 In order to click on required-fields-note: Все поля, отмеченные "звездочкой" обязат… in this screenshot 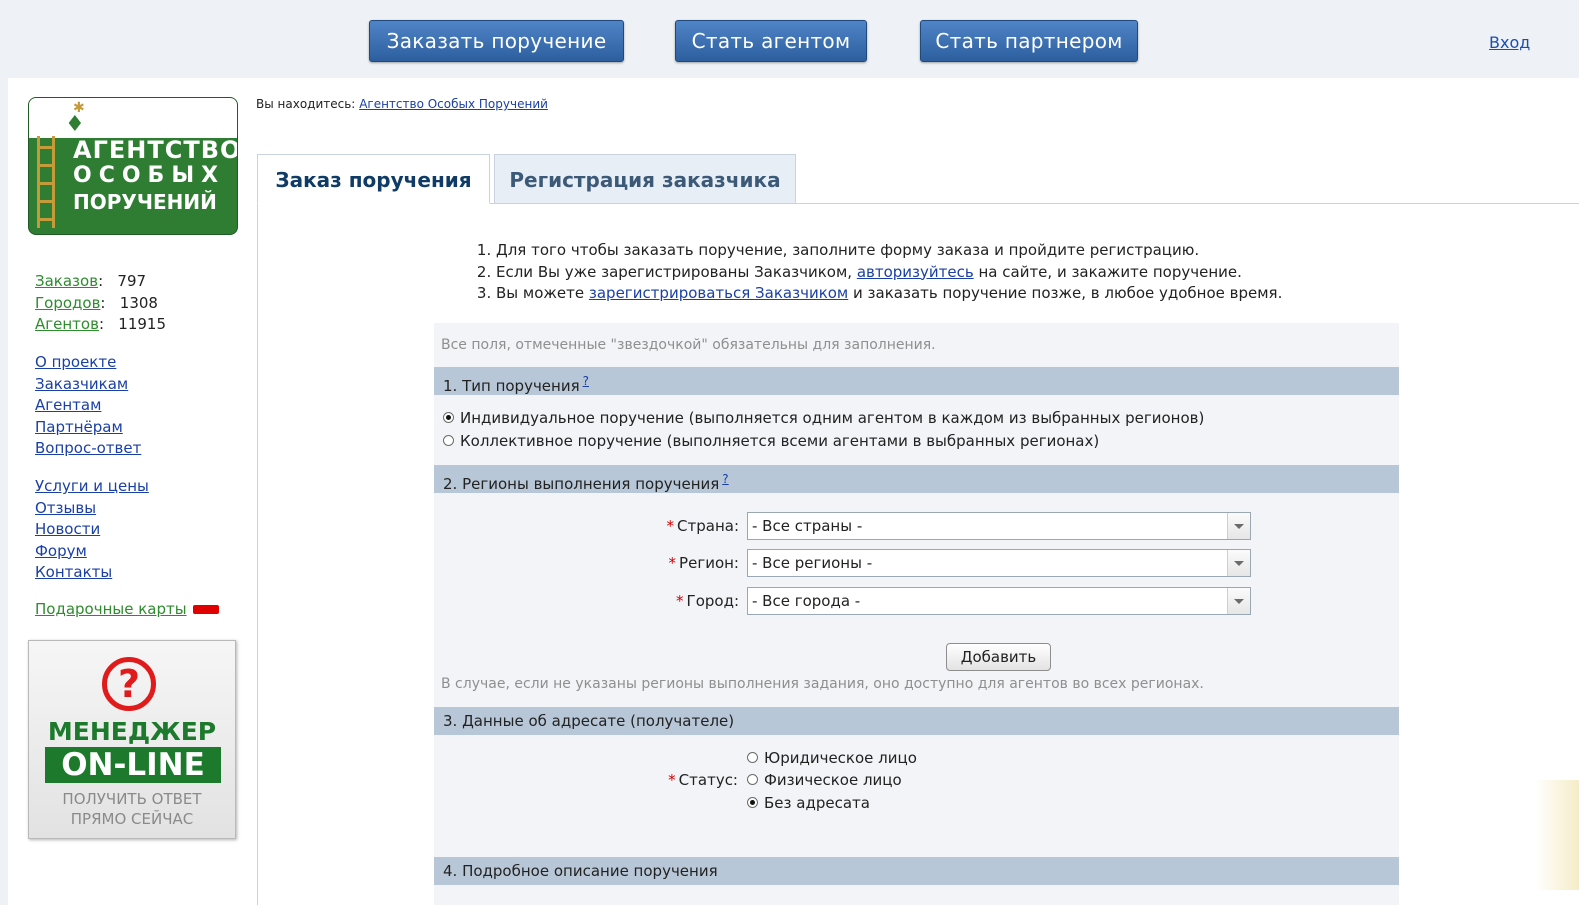, I will do `click(688, 345)`.